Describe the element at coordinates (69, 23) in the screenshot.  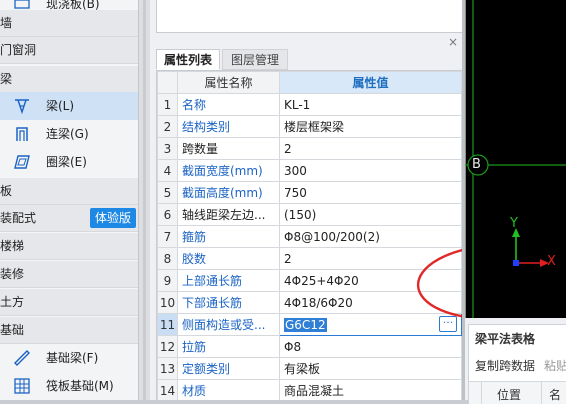
I see `nav-category-wall: 墙` at that location.